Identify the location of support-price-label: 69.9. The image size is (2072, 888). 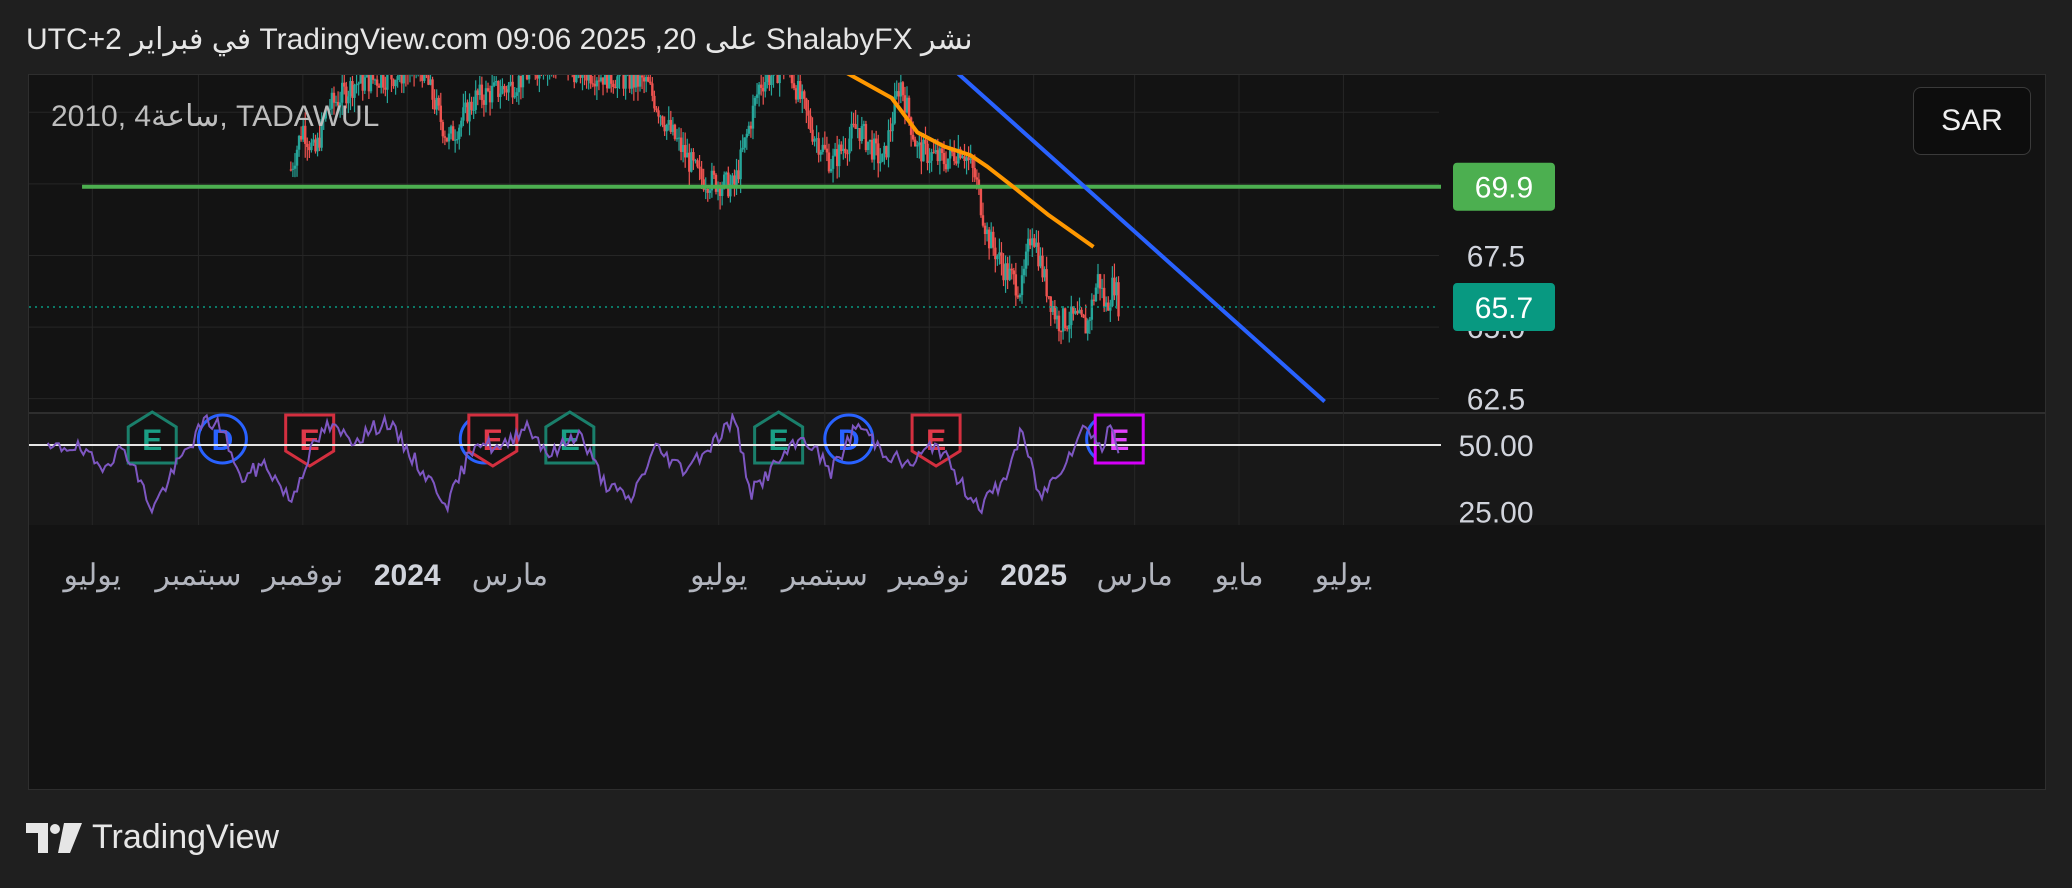
(1504, 188).